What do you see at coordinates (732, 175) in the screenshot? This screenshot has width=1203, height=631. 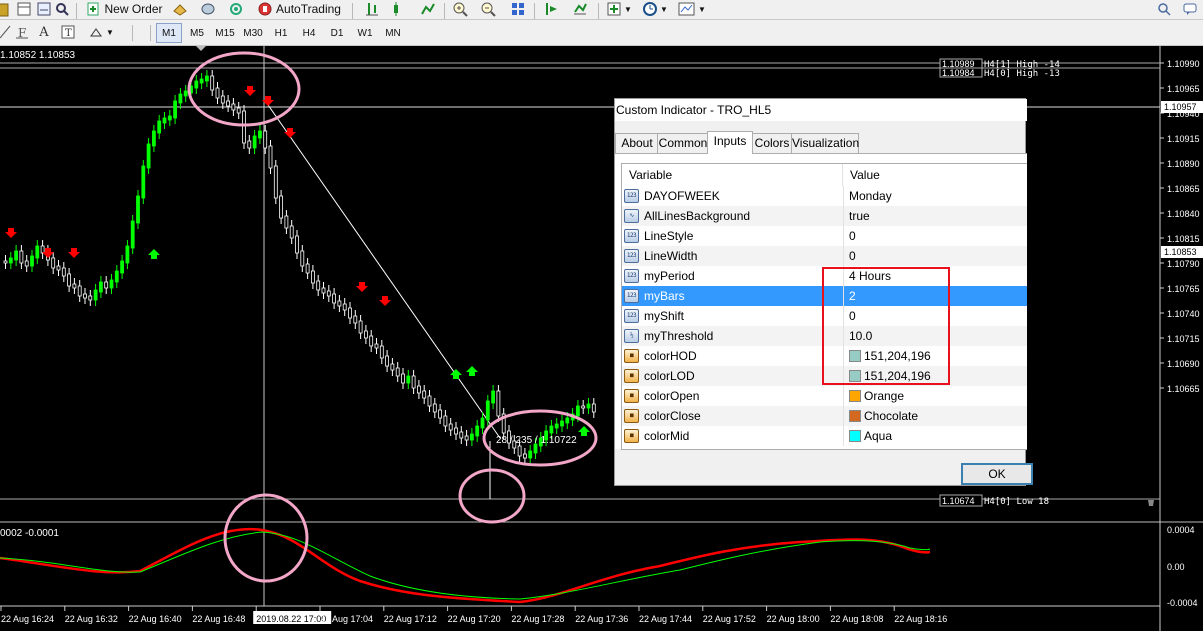 I see `variable-column-header: Variable` at bounding box center [732, 175].